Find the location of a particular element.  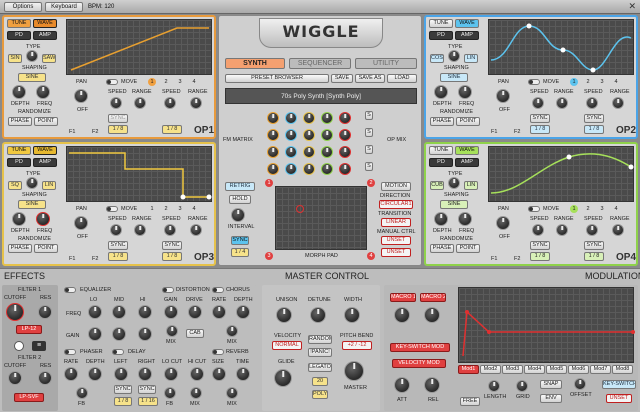

free-button: FREE is located at coordinates (470, 401).